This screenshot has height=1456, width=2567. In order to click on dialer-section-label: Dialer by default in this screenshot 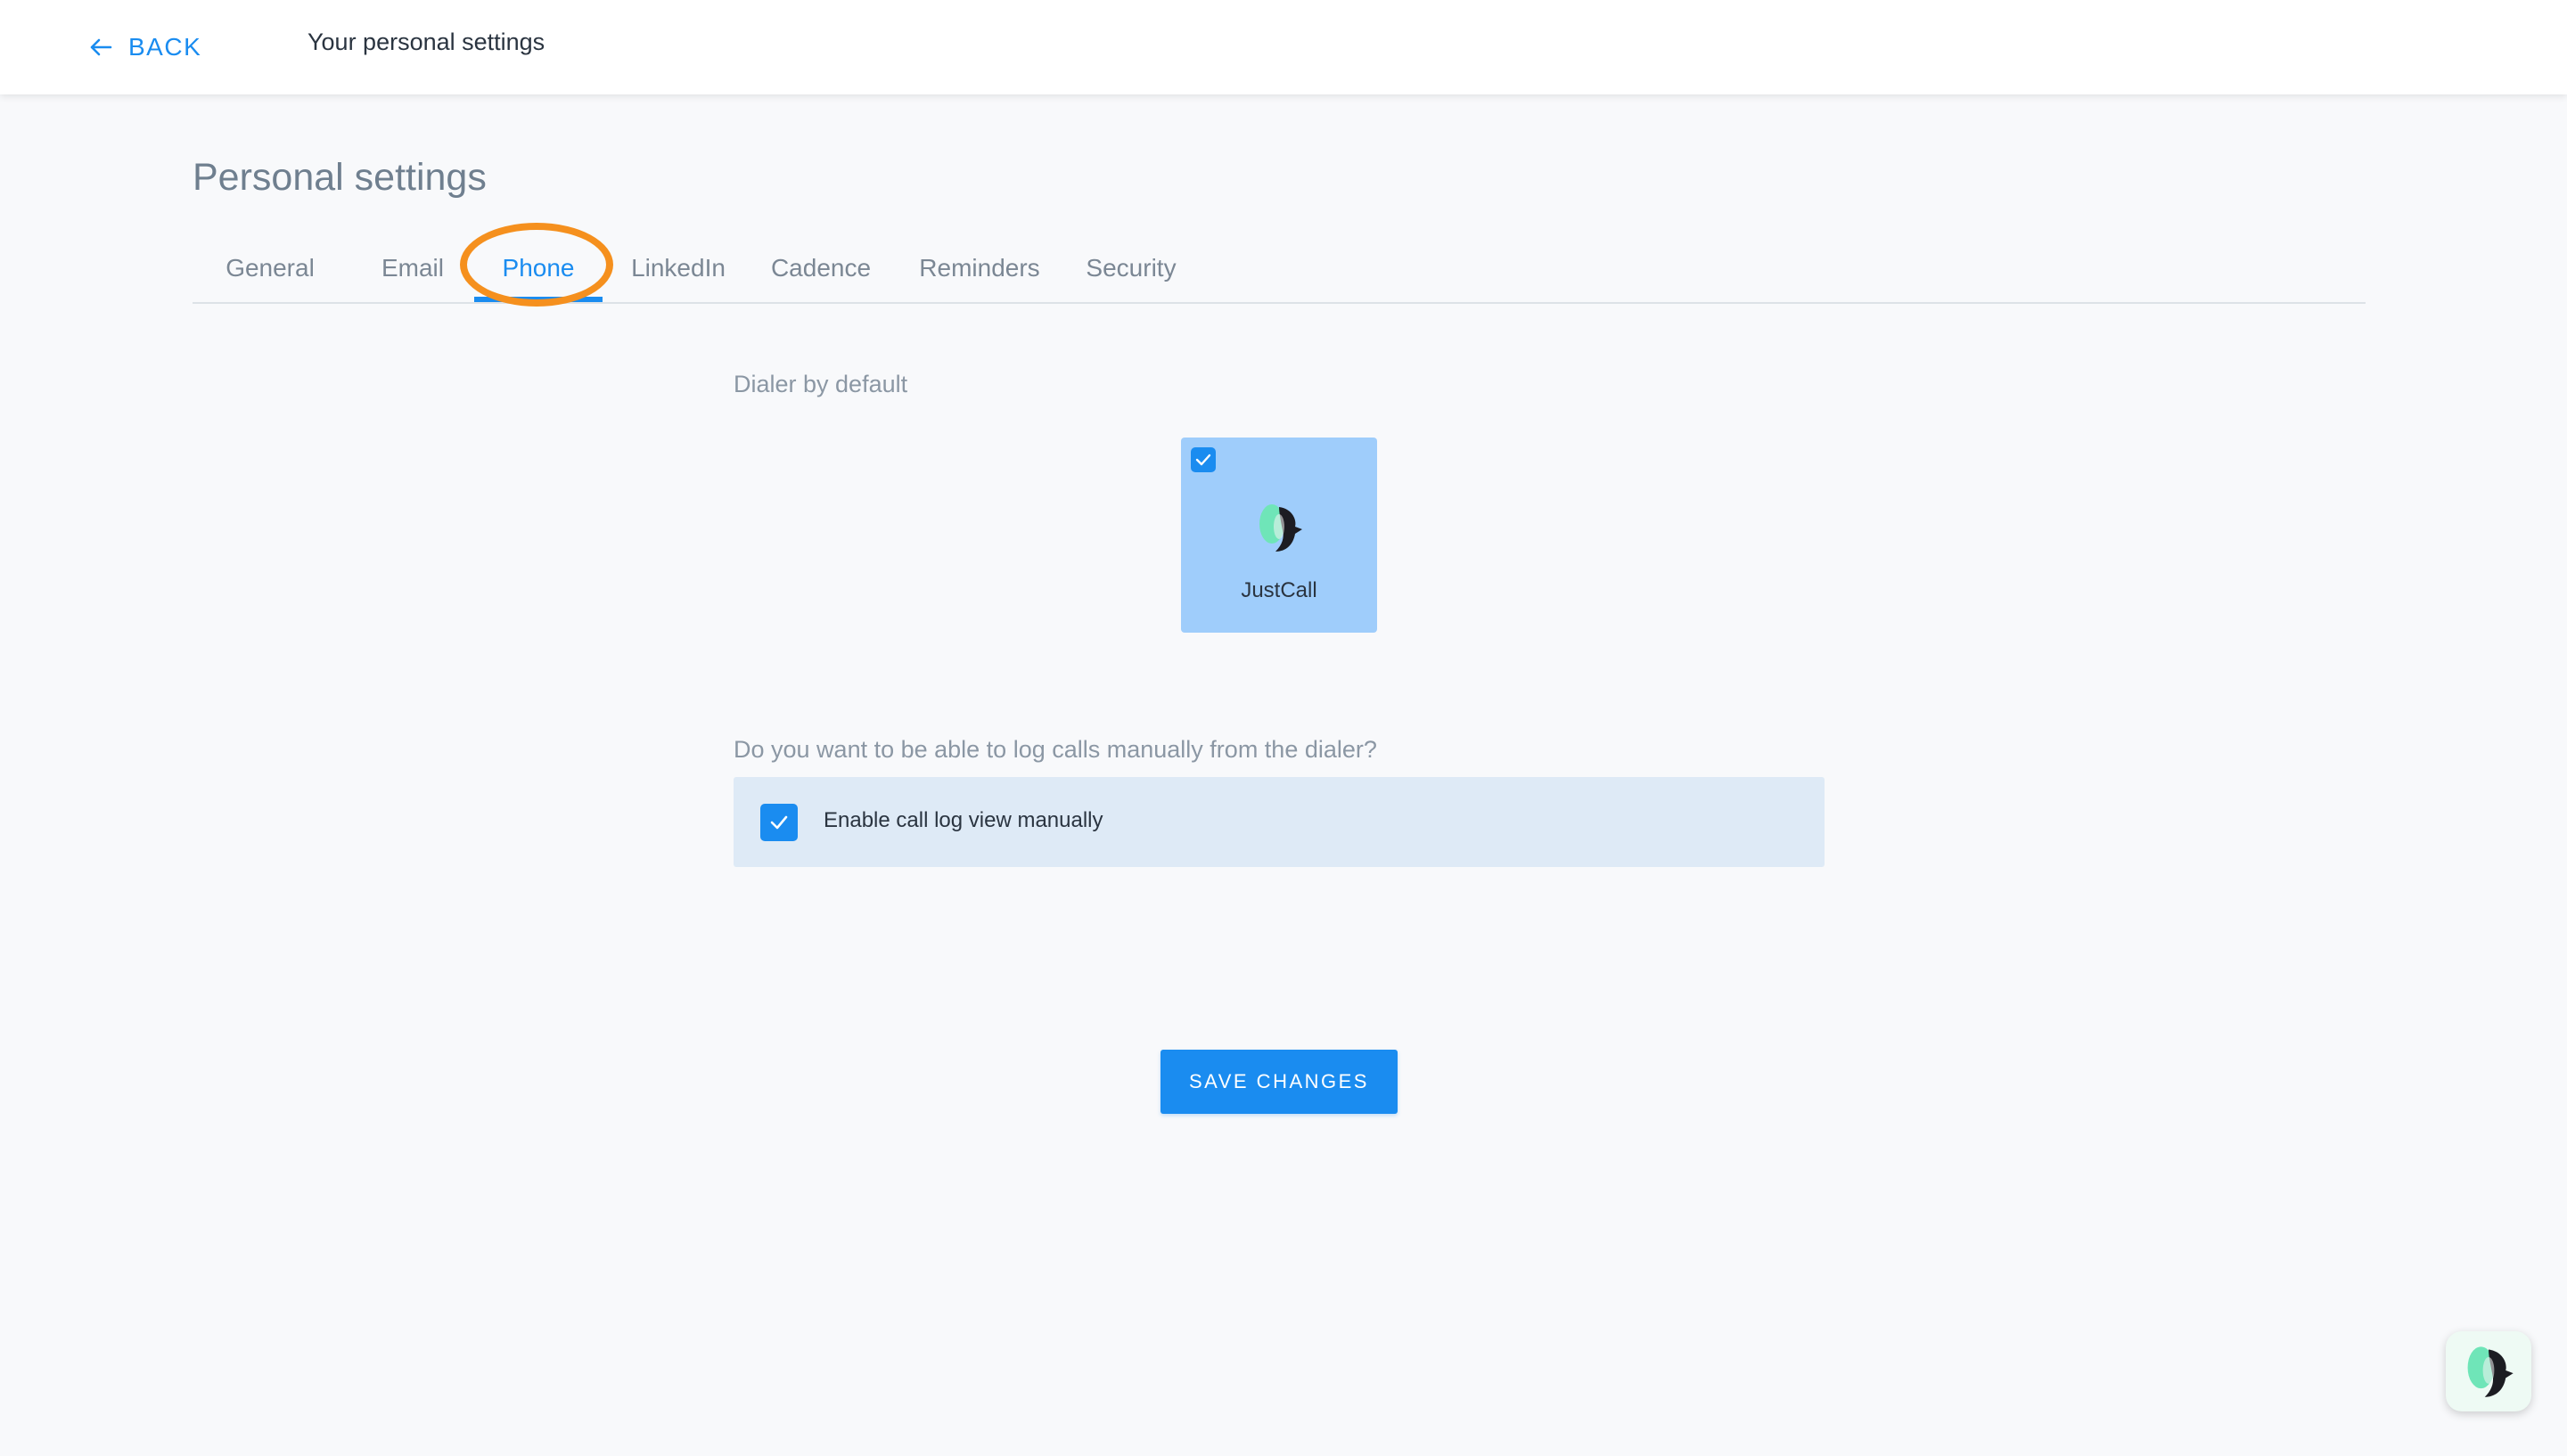, I will do `click(821, 384)`.